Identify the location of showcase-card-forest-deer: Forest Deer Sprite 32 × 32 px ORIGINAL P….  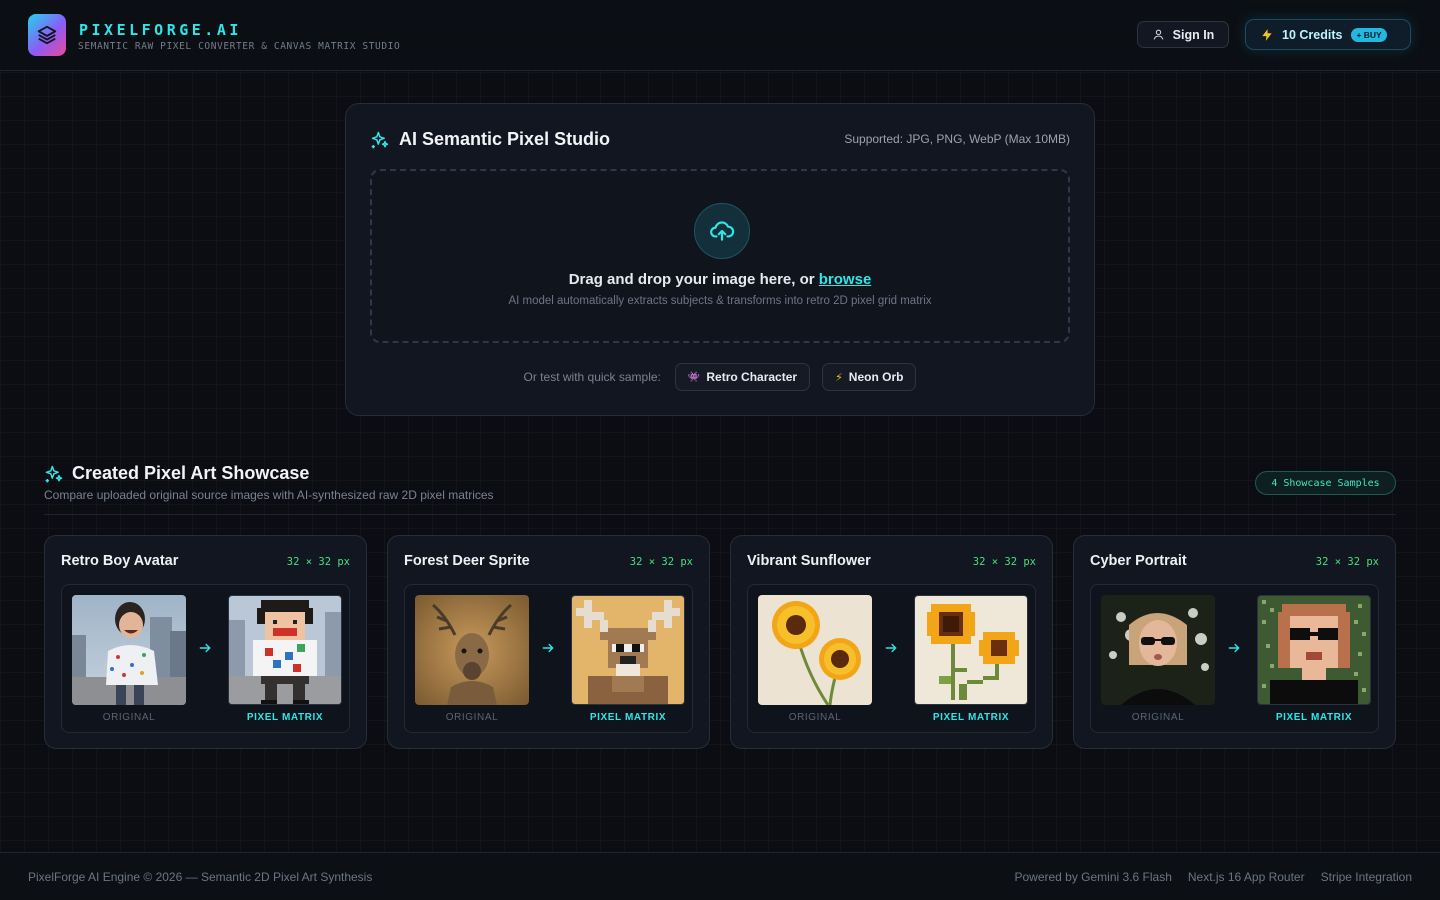
(548, 642).